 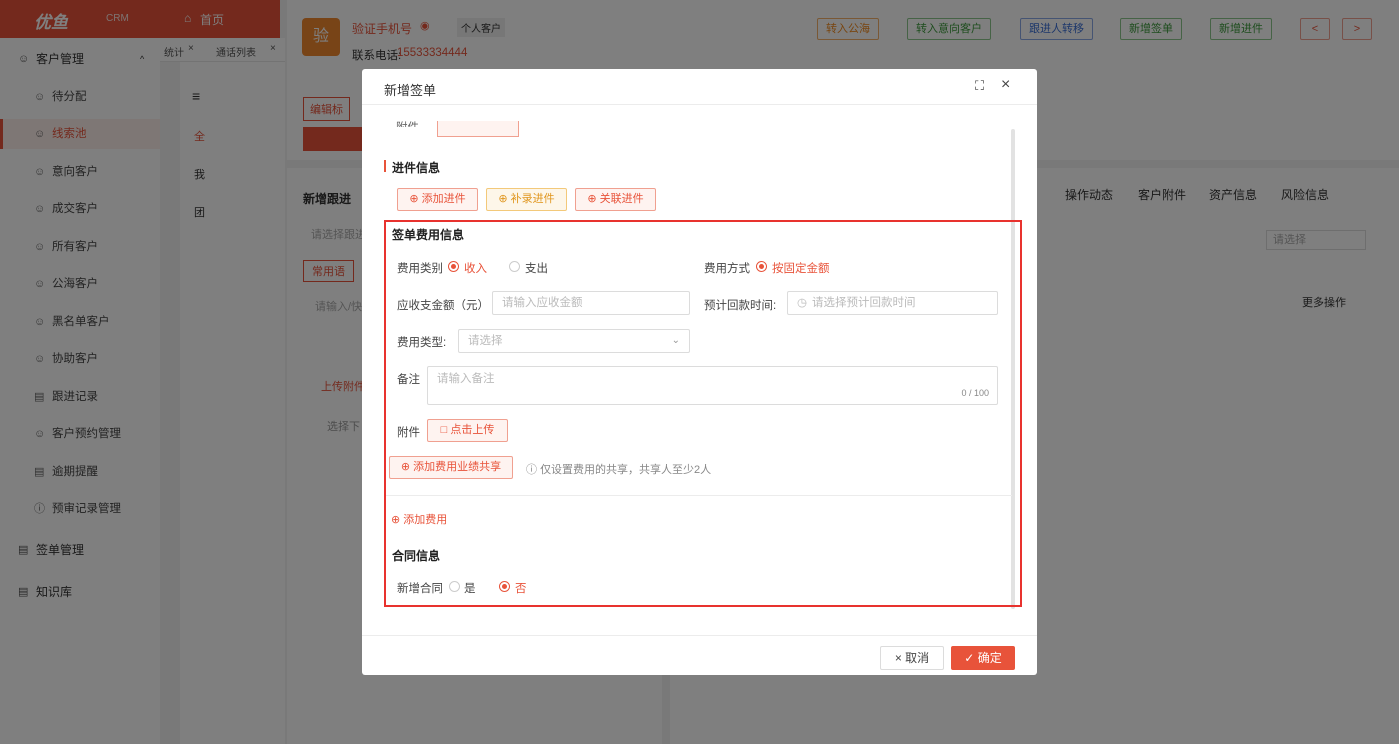 I want to click on add-jinjian-button: ⊕ 添加进件, so click(x=437, y=199).